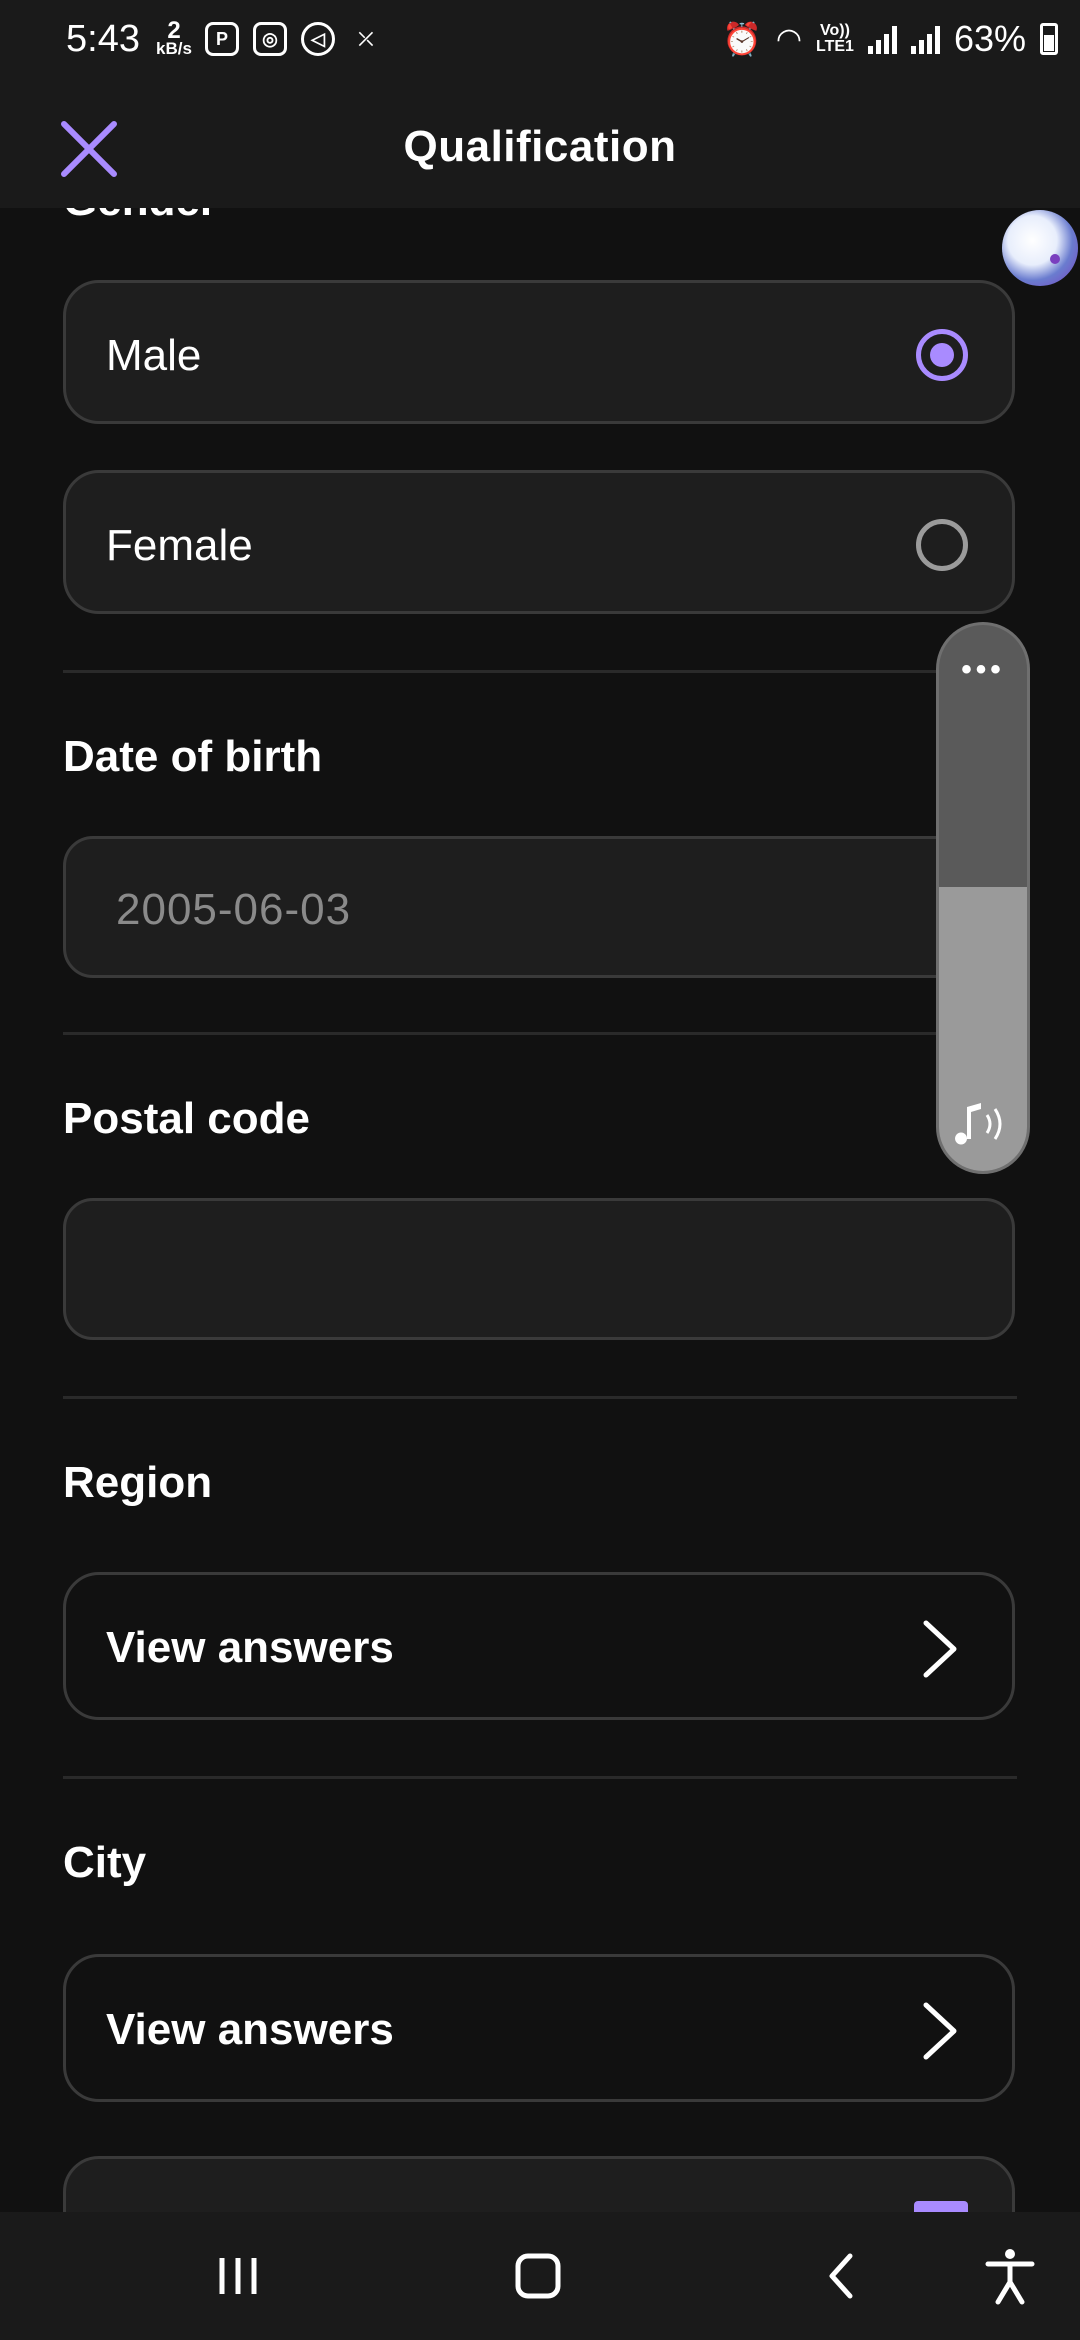  Describe the element at coordinates (539, 1646) in the screenshot. I see `region-view-answers-button: View answers` at that location.